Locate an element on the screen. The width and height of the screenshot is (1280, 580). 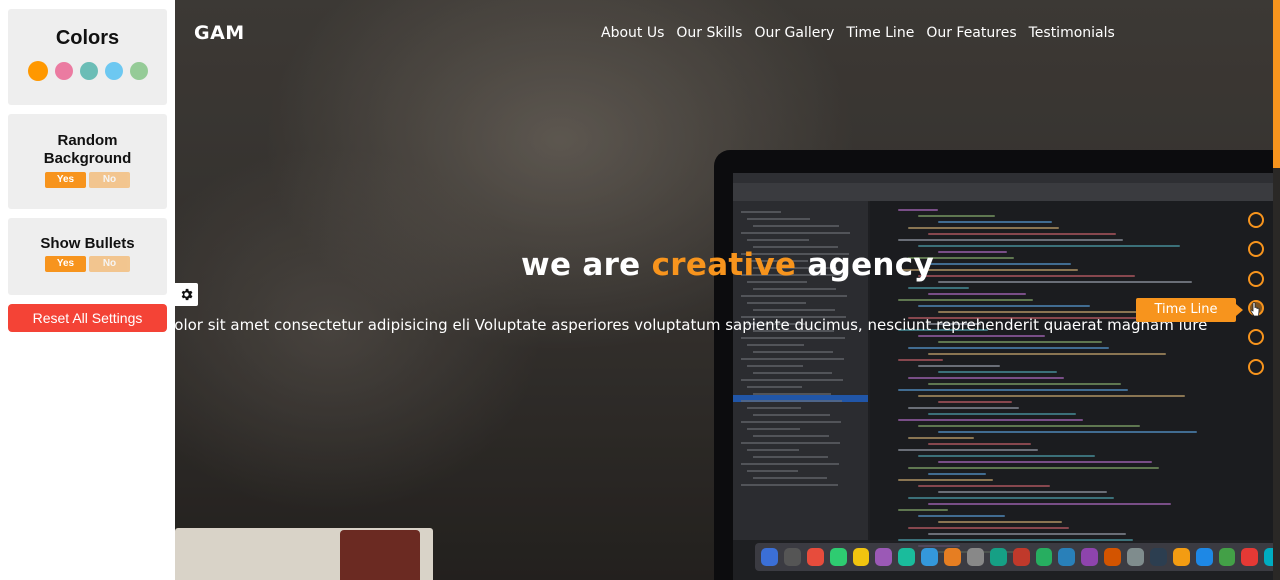
settings-toggle-button is located at coordinates (186, 294).